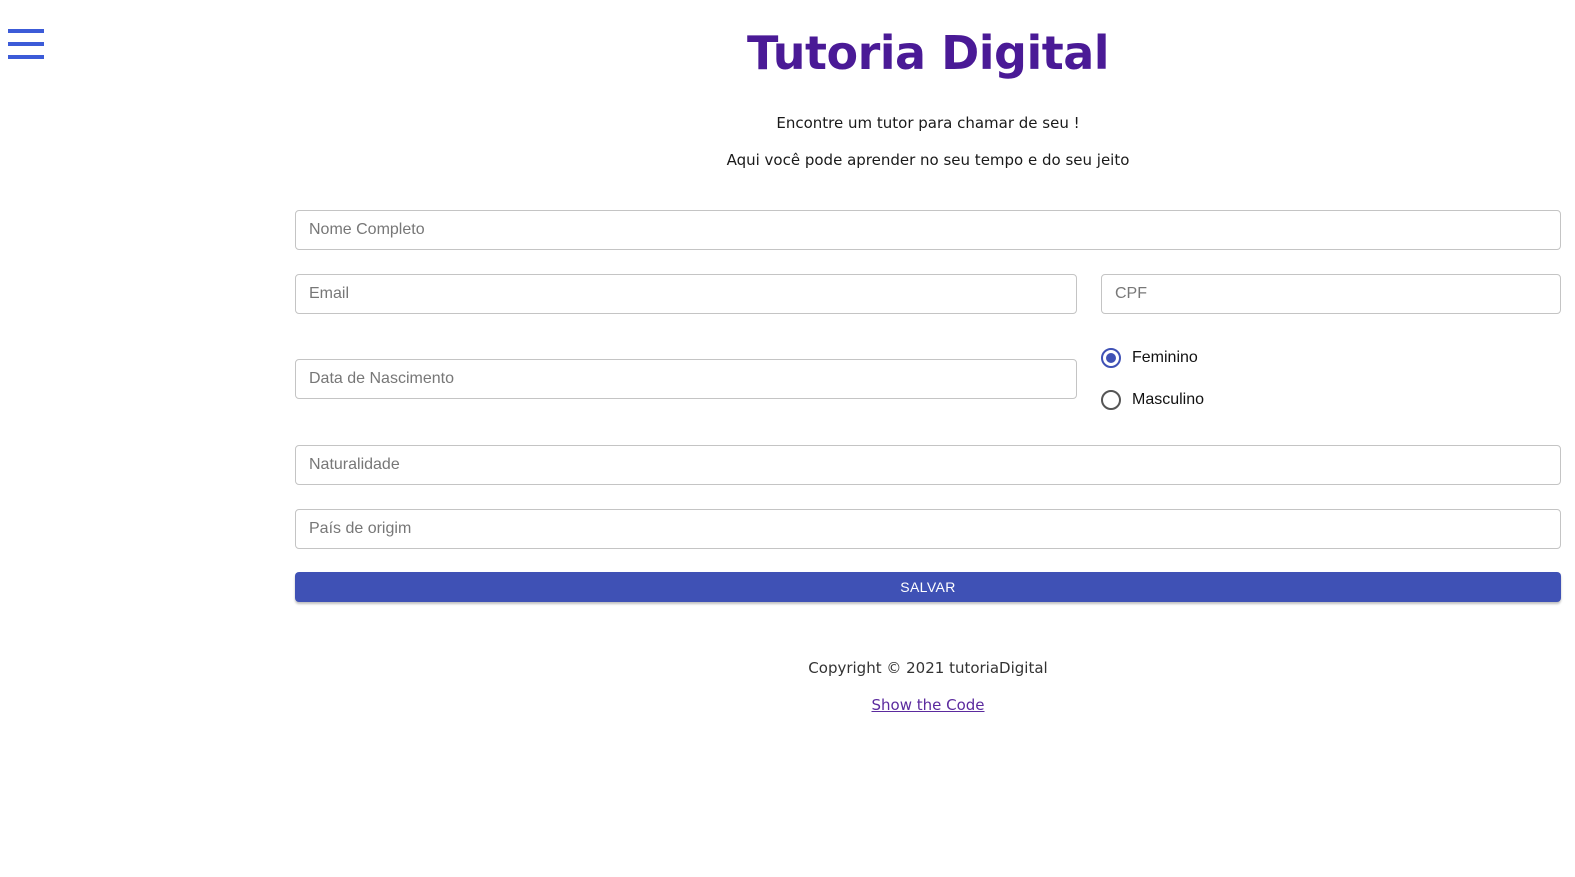 This screenshot has height=877, width=1575. I want to click on pais-origem-field, so click(928, 529).